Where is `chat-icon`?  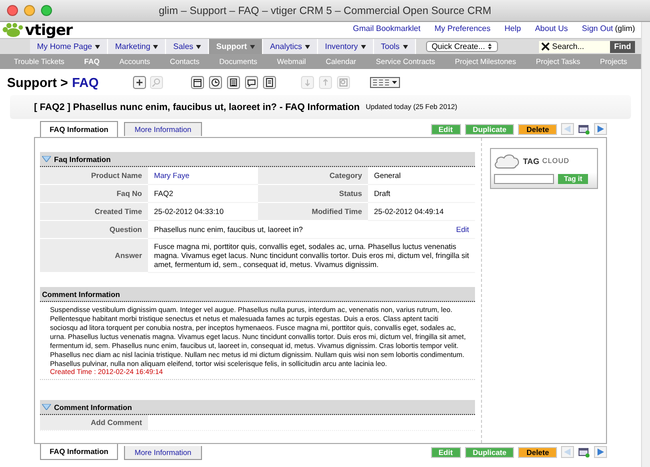
chat-icon is located at coordinates (251, 82).